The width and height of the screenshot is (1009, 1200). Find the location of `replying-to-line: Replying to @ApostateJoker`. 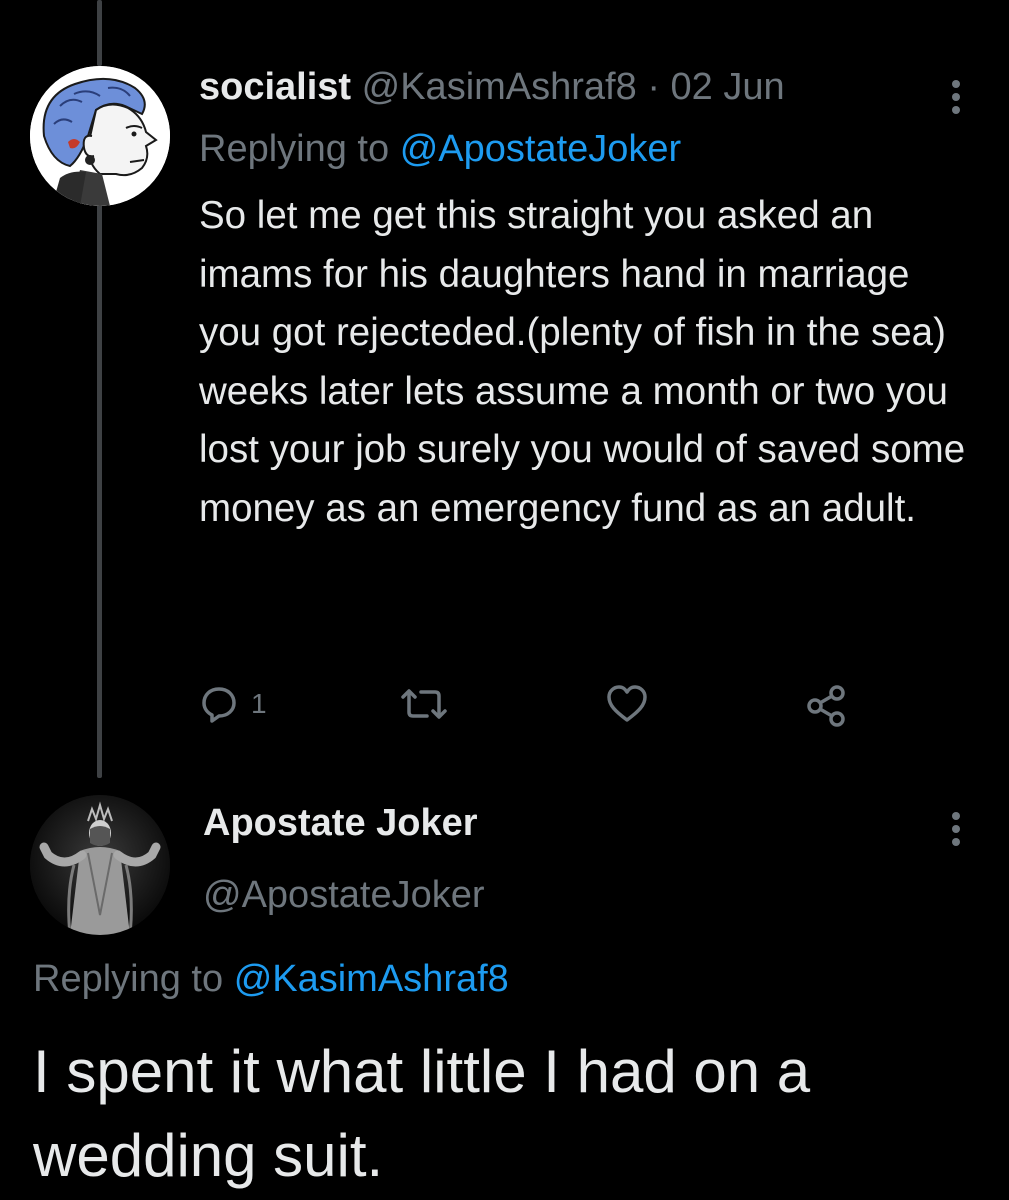

replying-to-line: Replying to @ApostateJoker is located at coordinates (440, 149).